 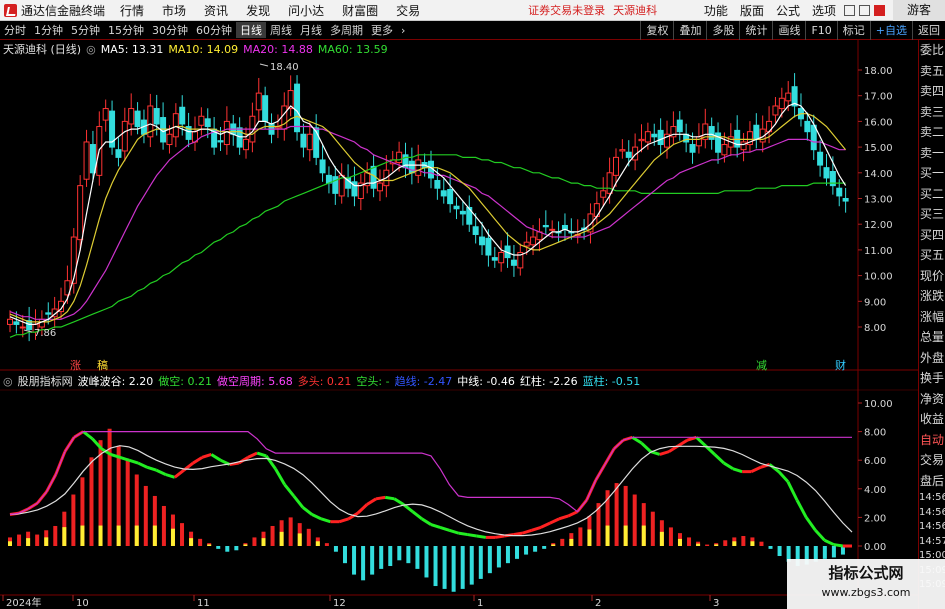 What do you see at coordinates (932, 358) in the screenshot?
I see `sidebar-item: 外盘` at bounding box center [932, 358].